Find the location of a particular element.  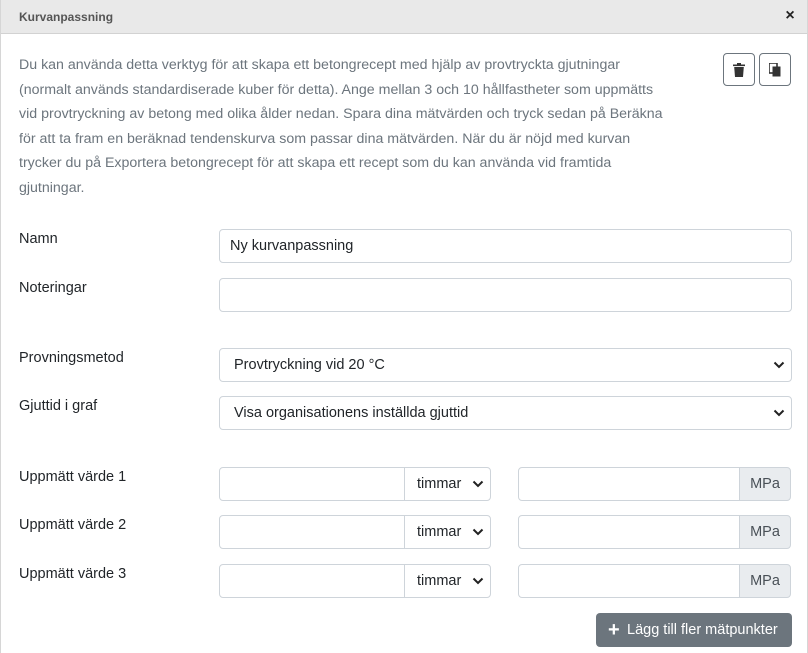

name-label: Namn is located at coordinates (38, 239).